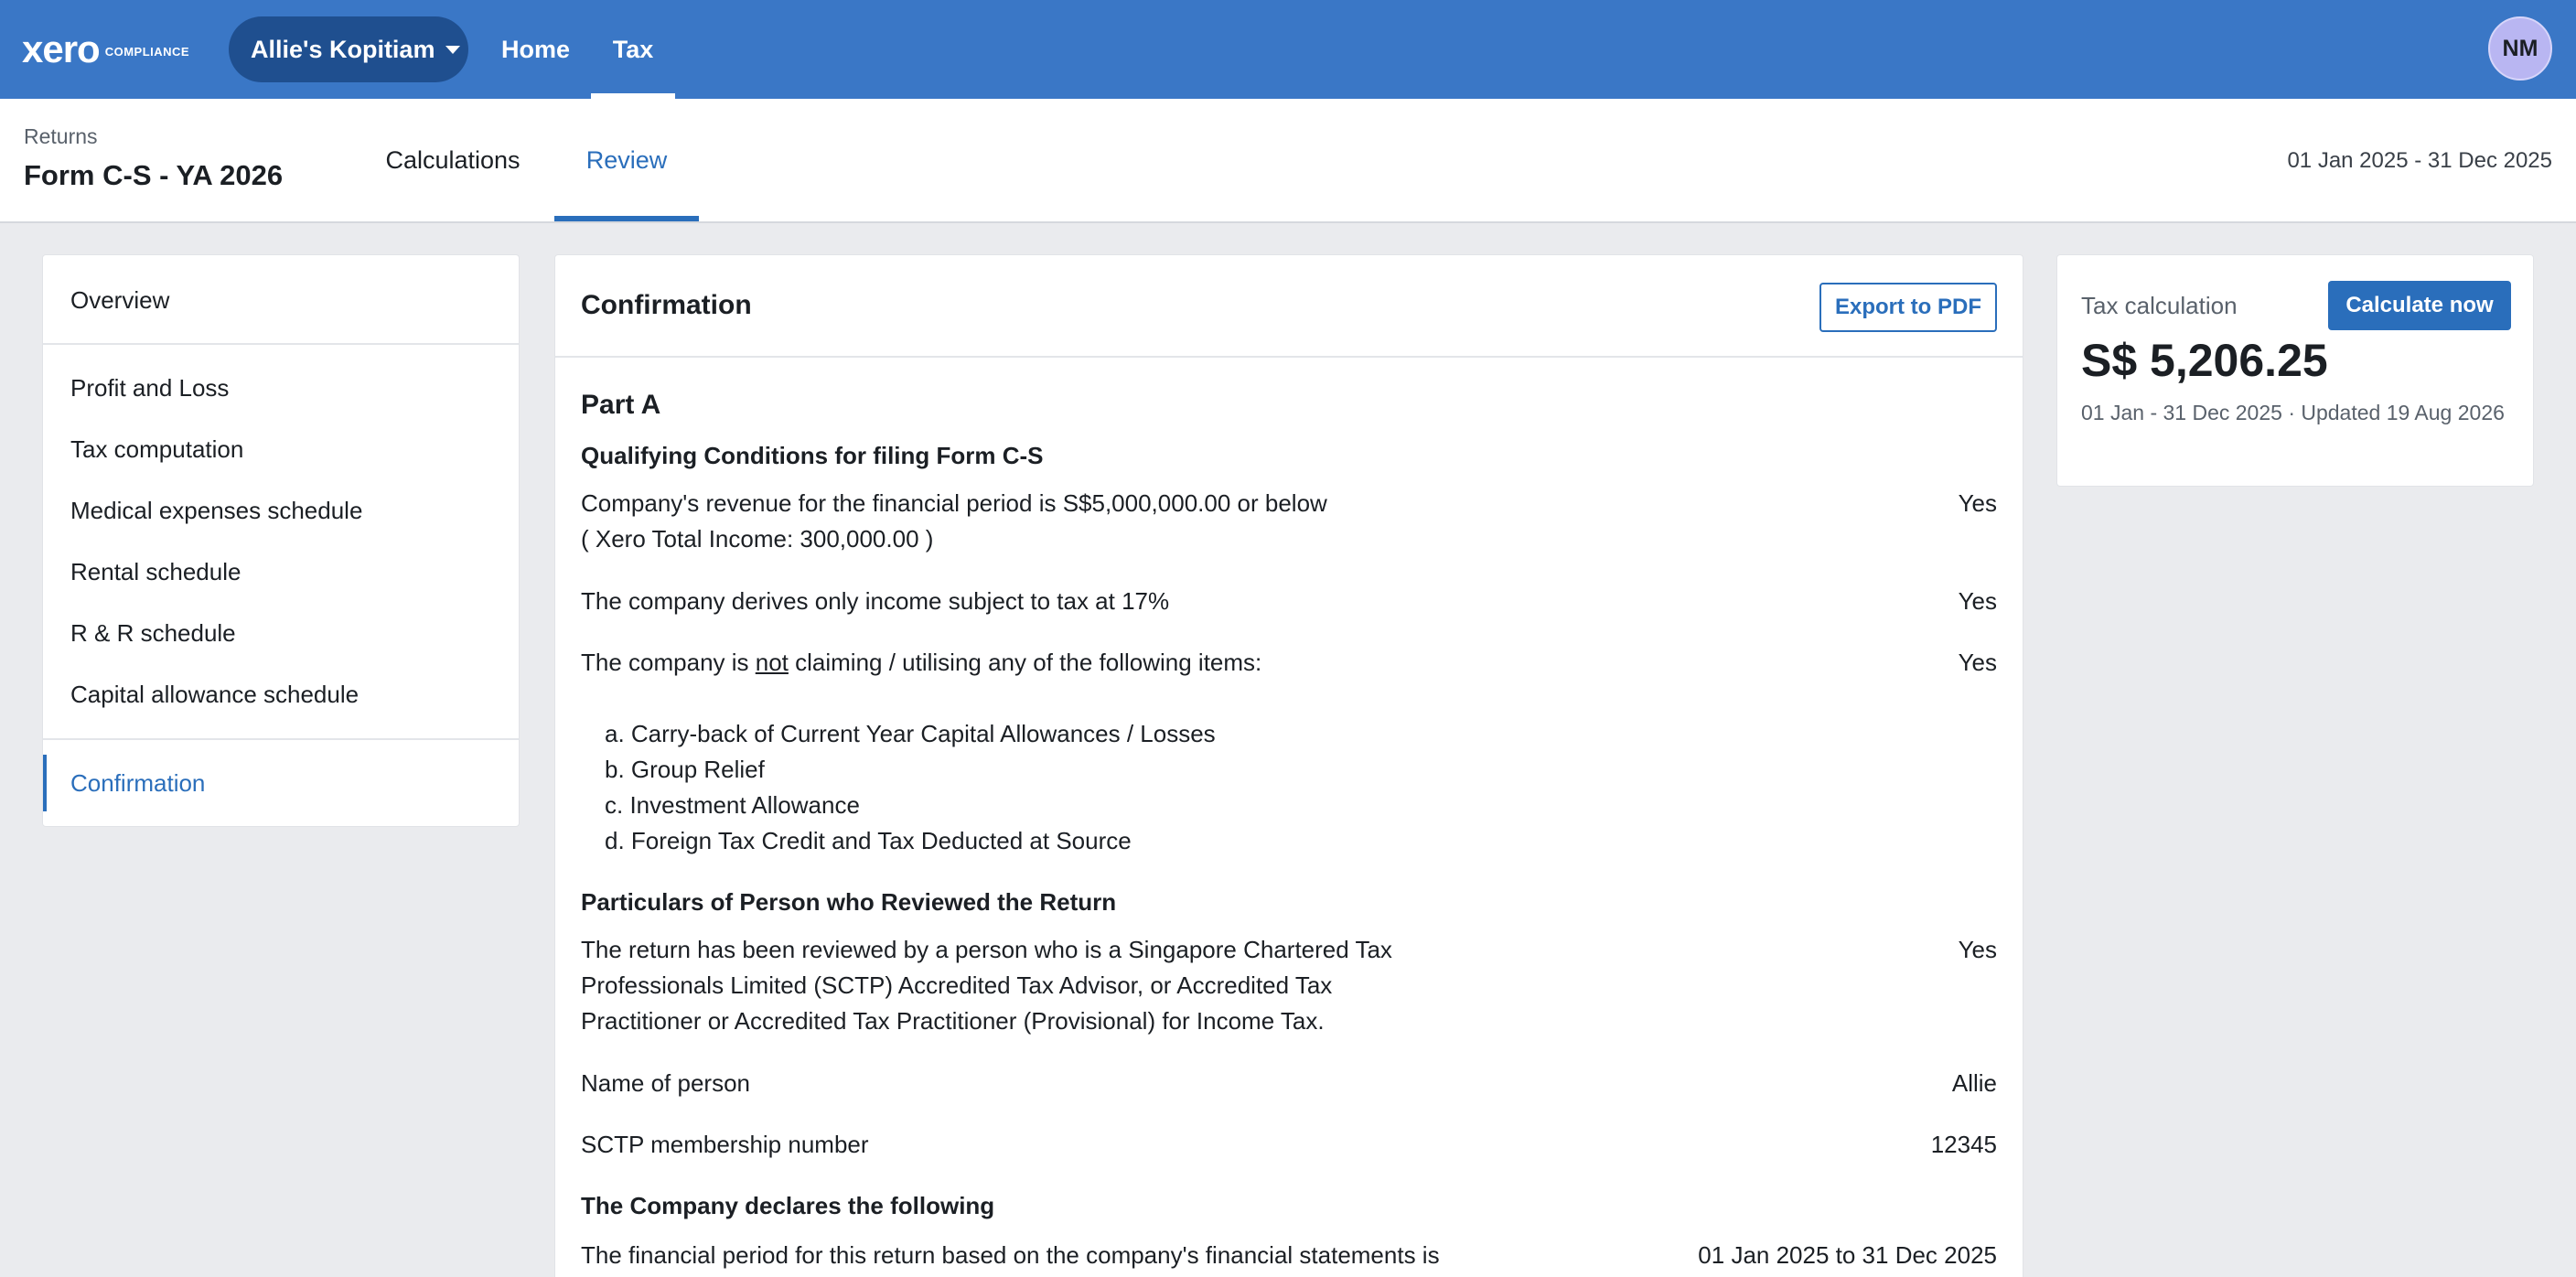  I want to click on nav-tax: Tax, so click(633, 49).